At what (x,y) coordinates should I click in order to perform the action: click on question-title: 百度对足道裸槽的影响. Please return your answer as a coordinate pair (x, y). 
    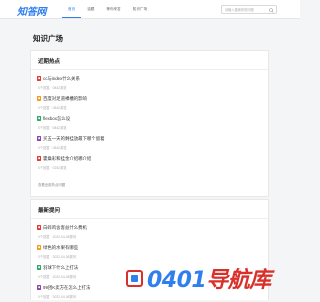
    Looking at the image, I should click on (65, 99).